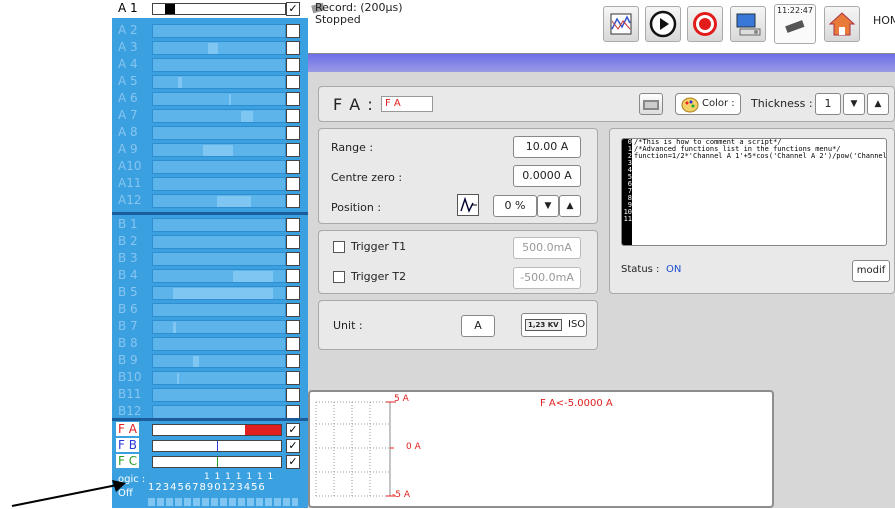 The width and height of the screenshot is (895, 509). What do you see at coordinates (705, 24) in the screenshot?
I see `record-button` at bounding box center [705, 24].